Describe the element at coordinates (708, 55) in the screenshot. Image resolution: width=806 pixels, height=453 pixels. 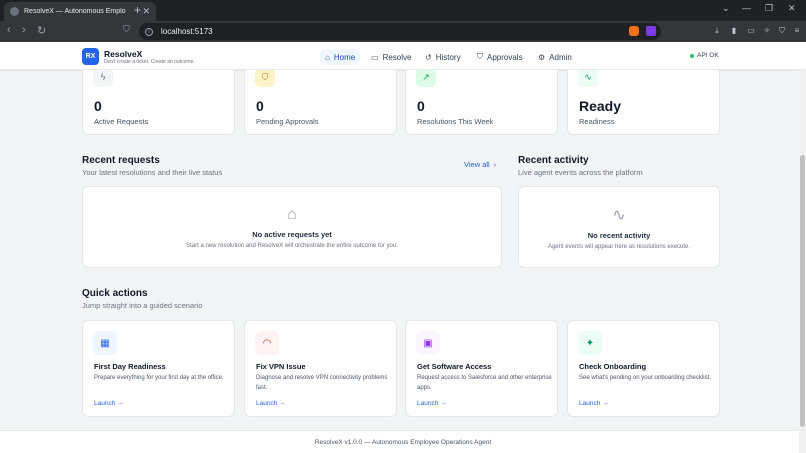
I see `api-status-label: API OK` at that location.